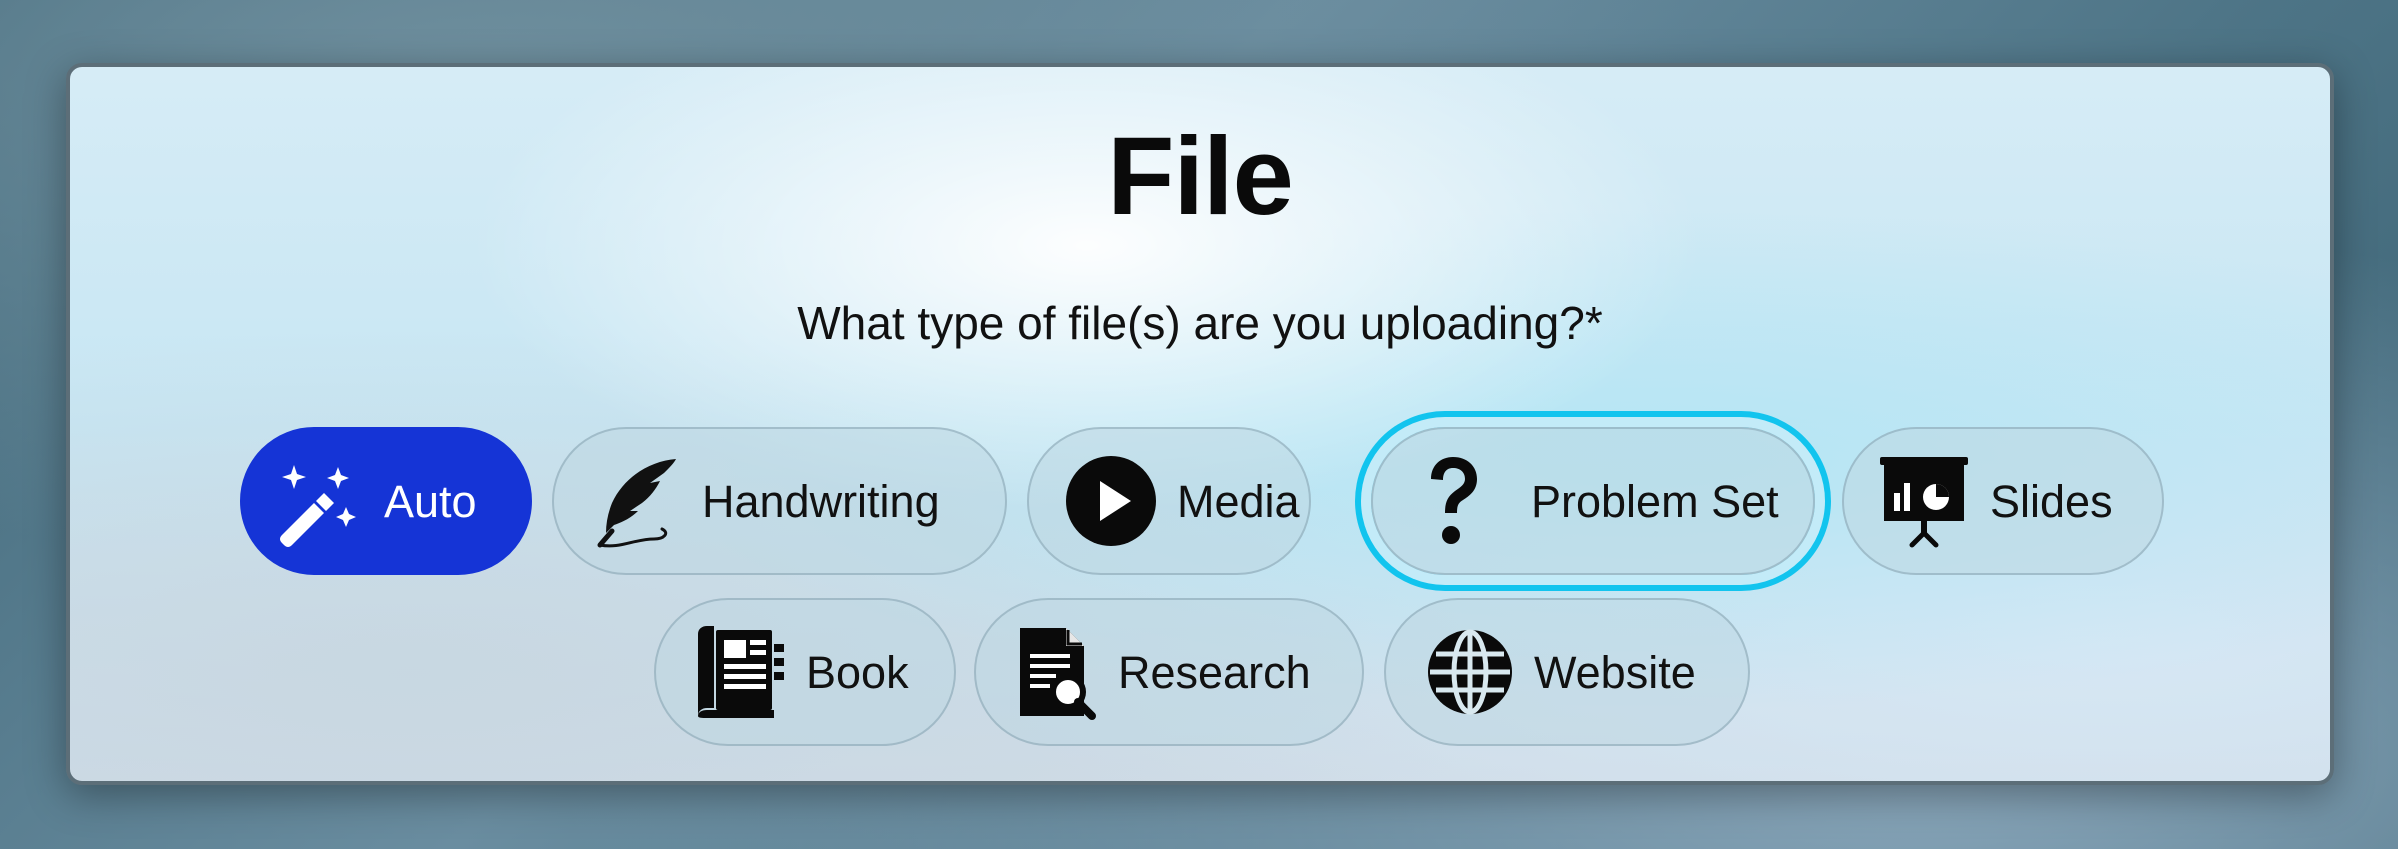 Image resolution: width=2398 pixels, height=849 pixels. I want to click on file-type-problem-set-button: Problem Set, so click(1593, 501).